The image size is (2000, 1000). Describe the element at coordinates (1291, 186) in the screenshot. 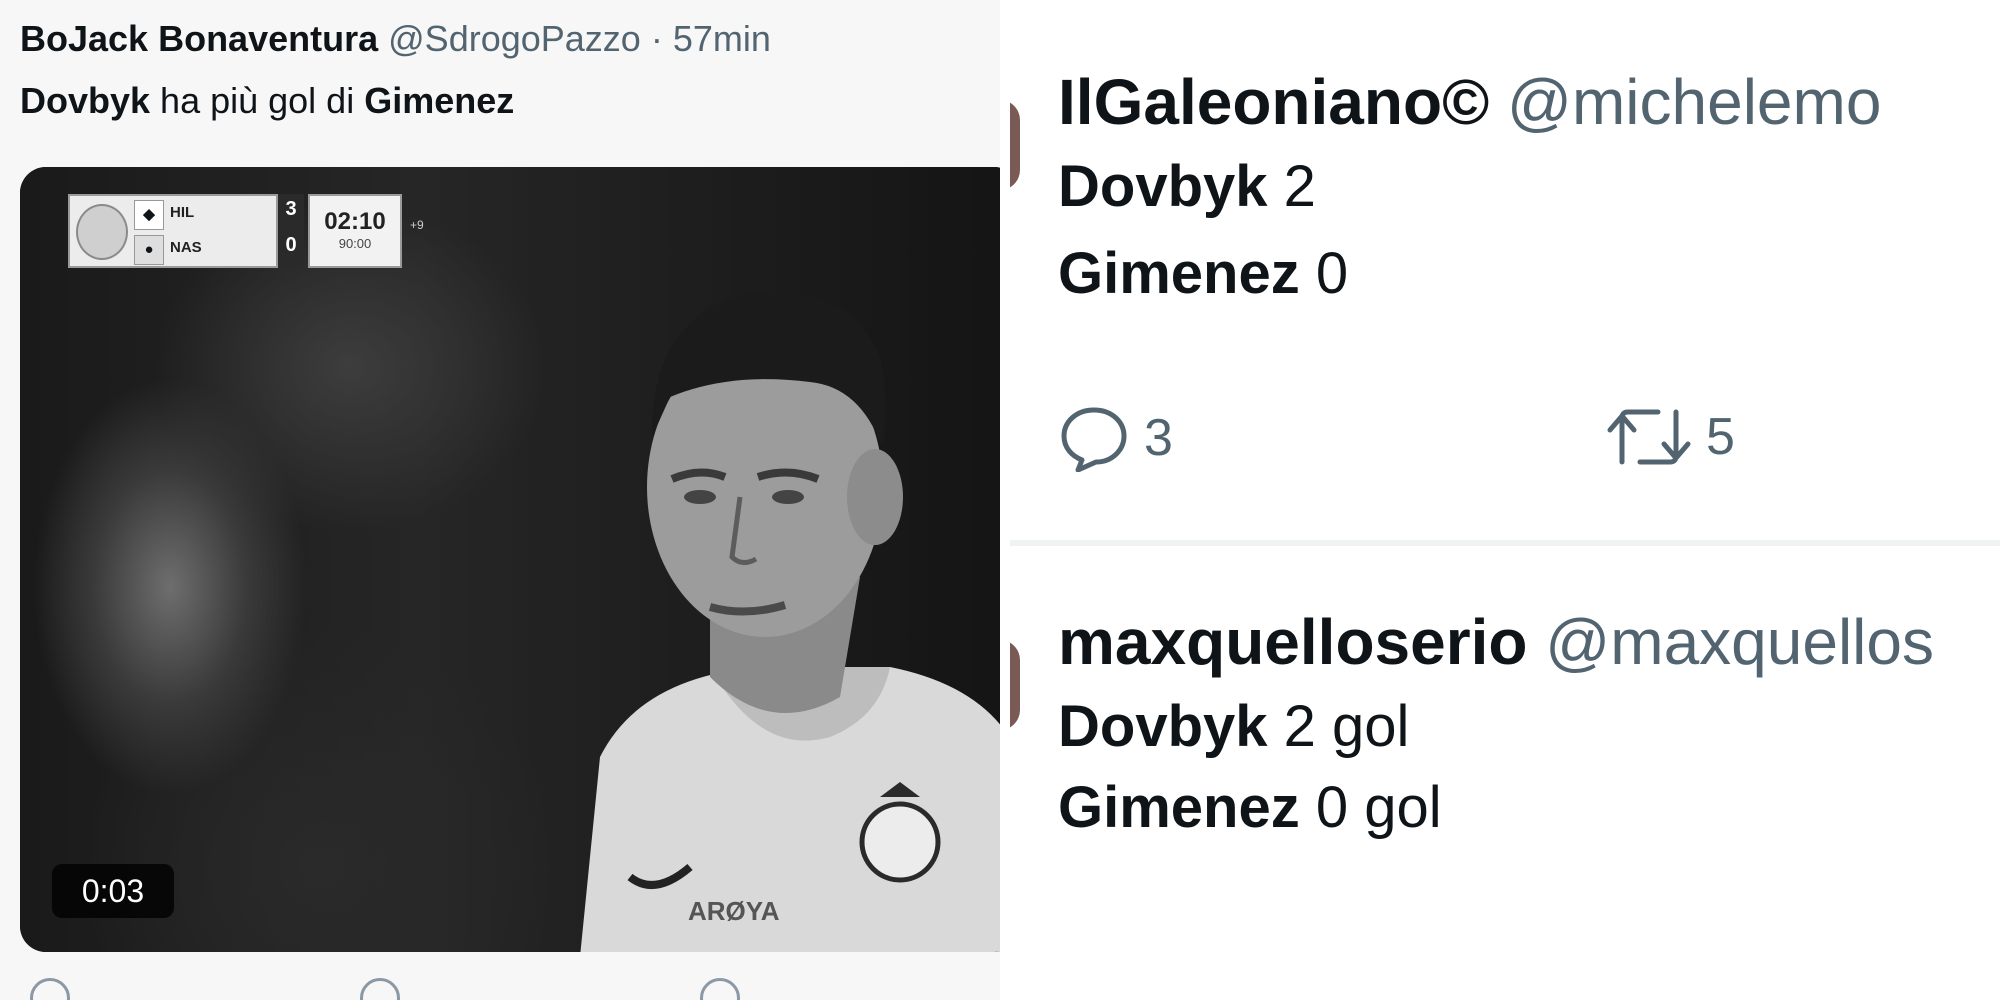

I see `player-value: 2` at that location.